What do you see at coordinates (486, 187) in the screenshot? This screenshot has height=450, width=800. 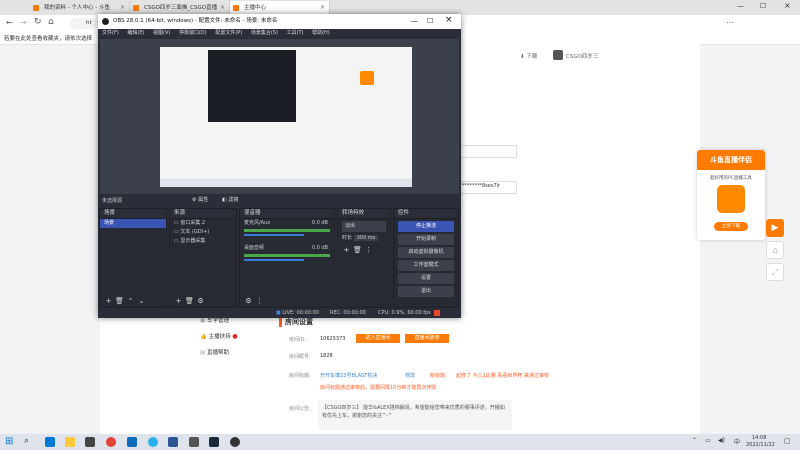 I see `stream-key-field` at bounding box center [486, 187].